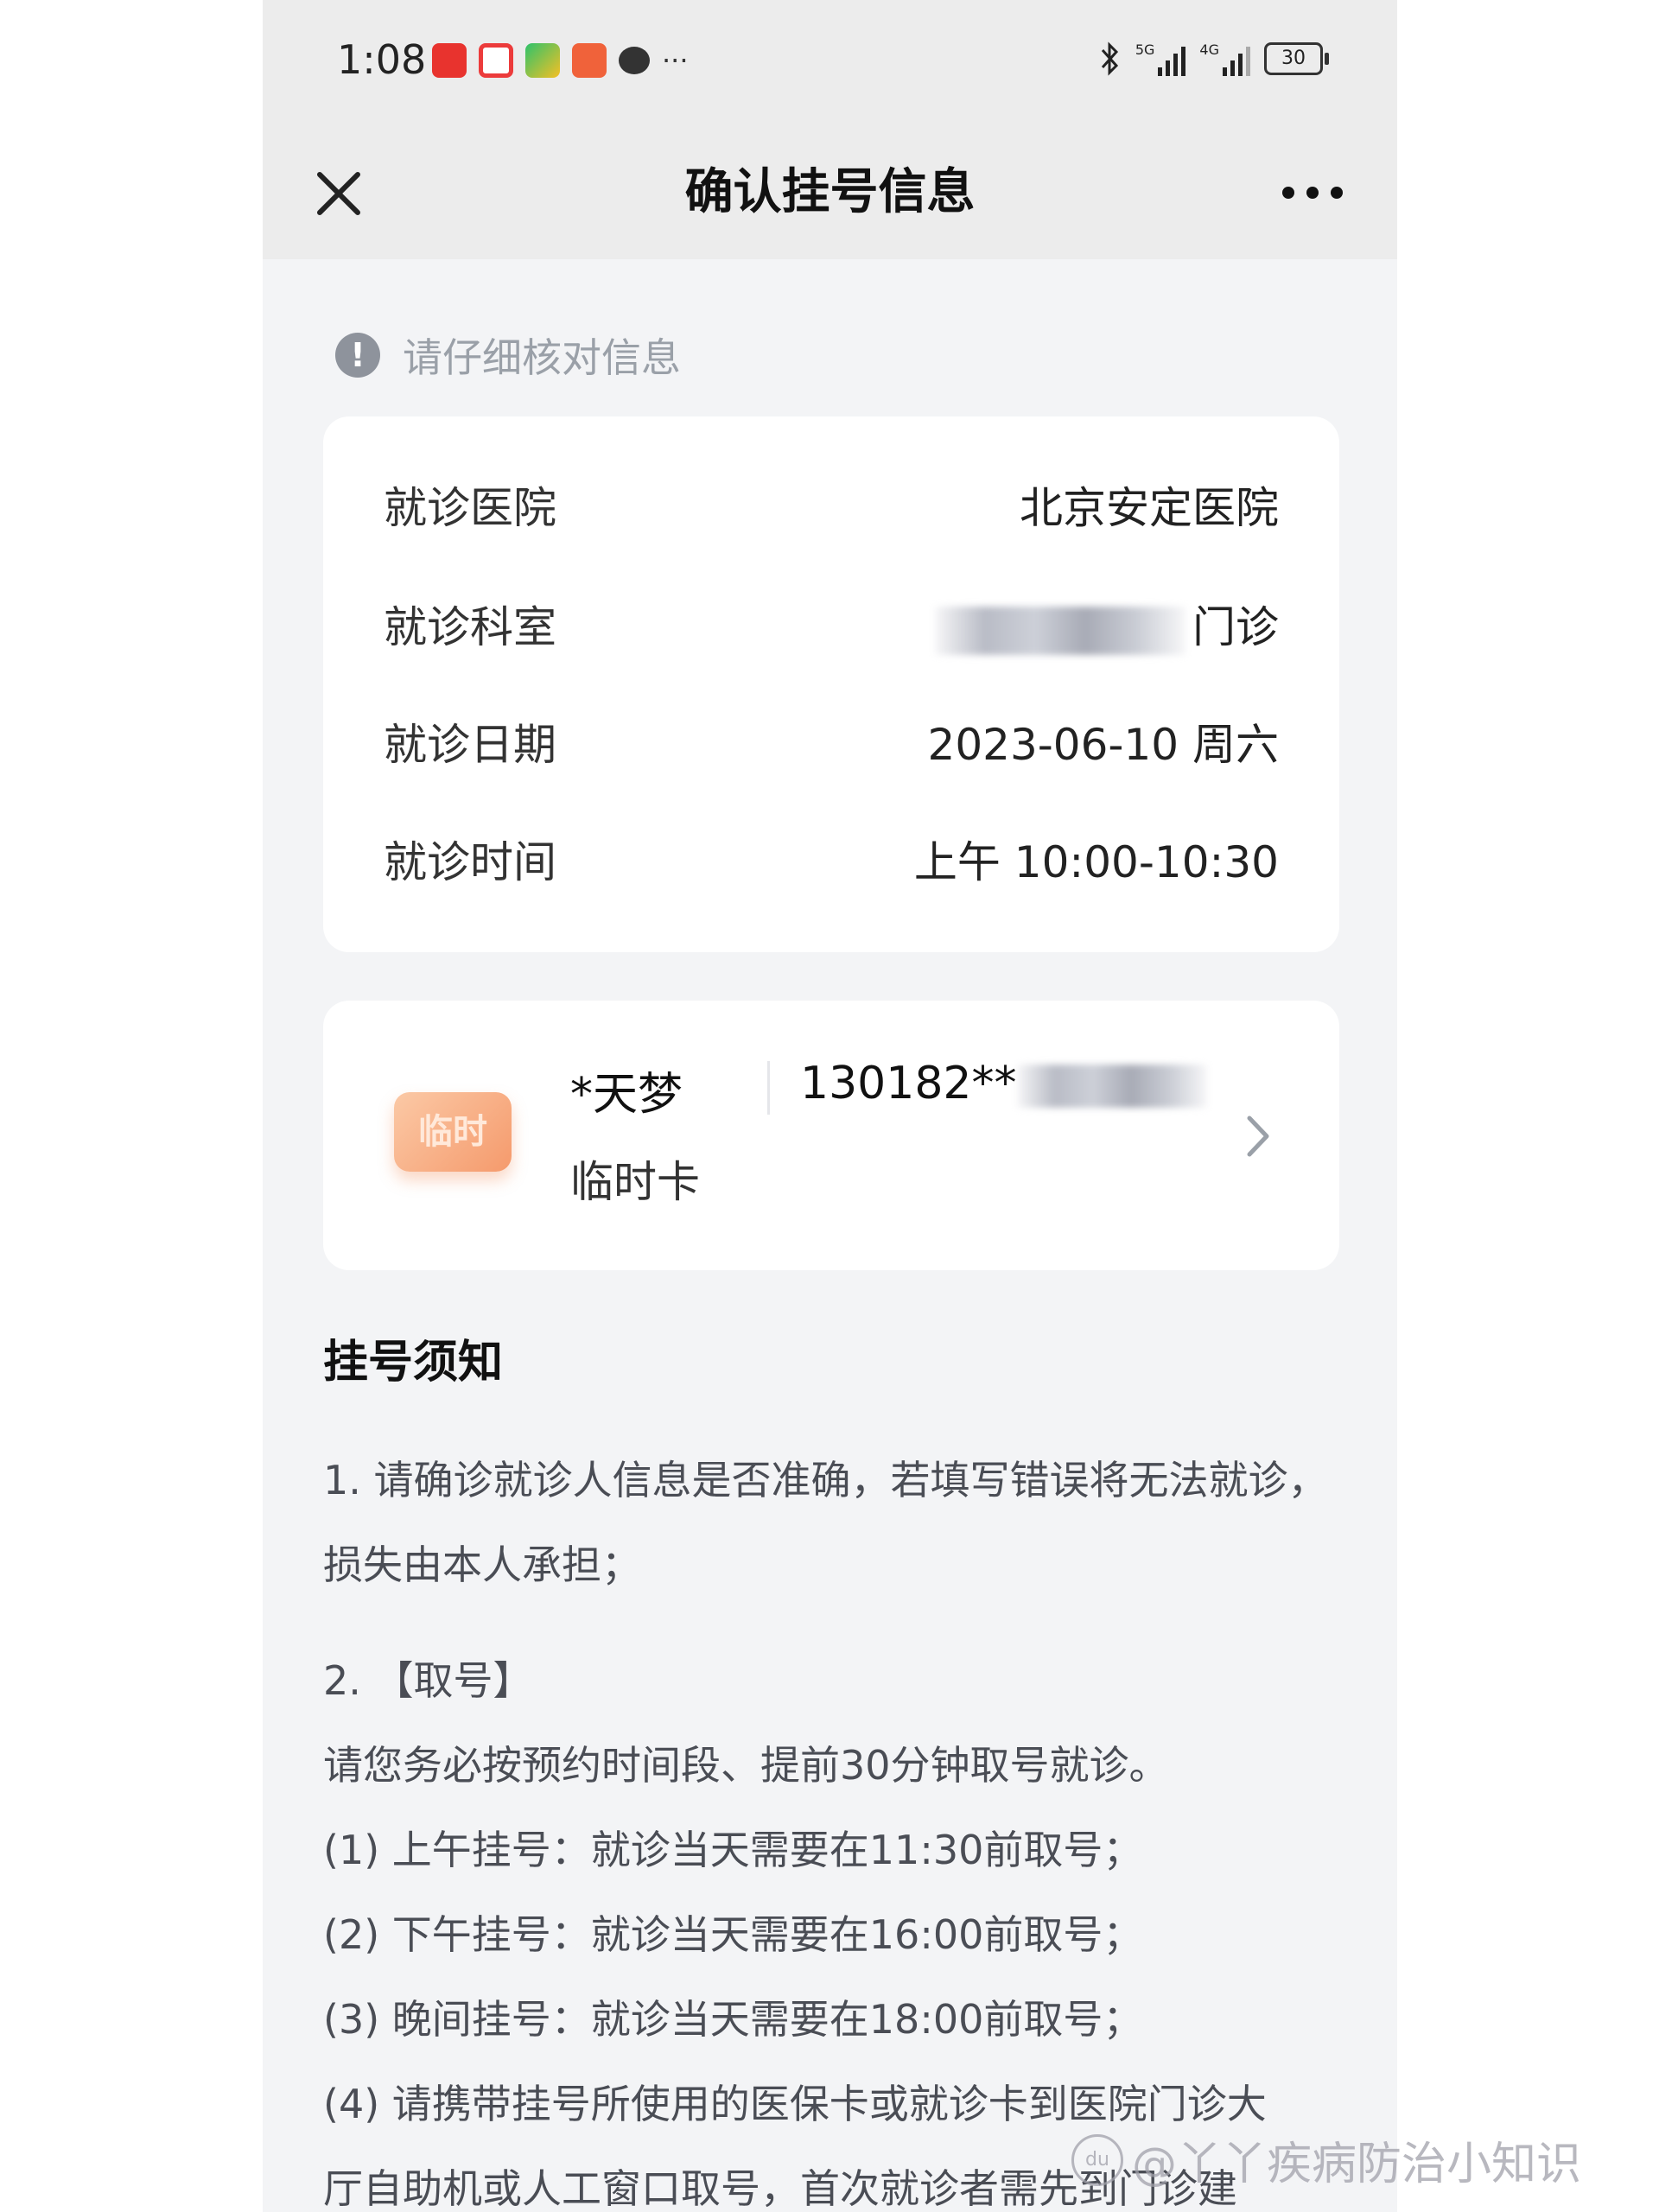 This screenshot has height=2212, width=1659. I want to click on notice-line: 2. 【取号】, so click(428, 1680).